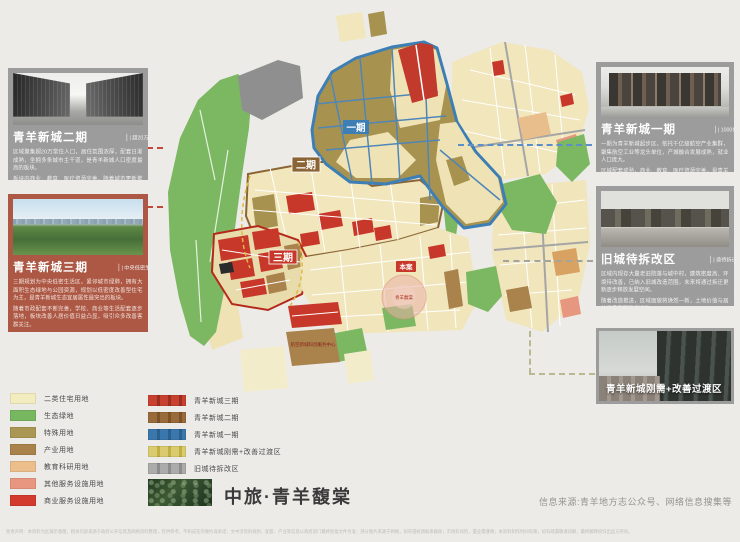 Image resolution: width=740 pixels, height=542 pixels. What do you see at coordinates (525, 145) in the screenshot?
I see `connector-phase1` at bounding box center [525, 145].